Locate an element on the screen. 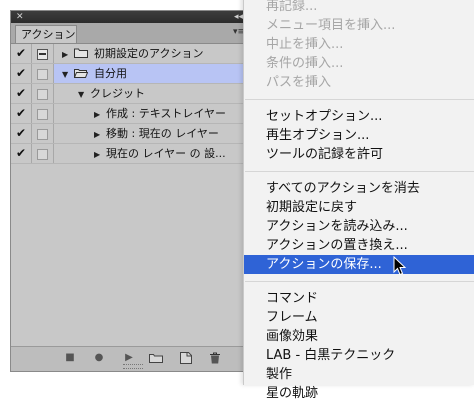  folder-icon is located at coordinates (81, 53).